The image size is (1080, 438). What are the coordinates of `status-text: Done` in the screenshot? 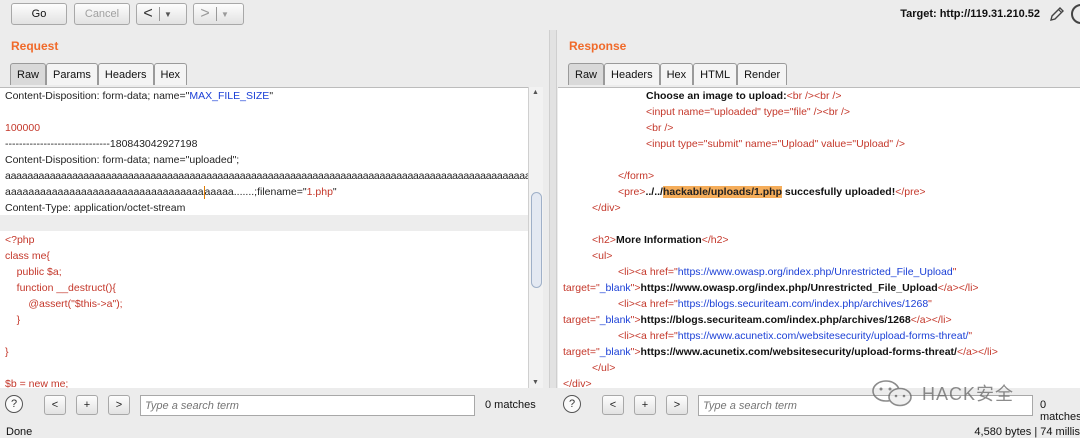 It's located at (19, 432).